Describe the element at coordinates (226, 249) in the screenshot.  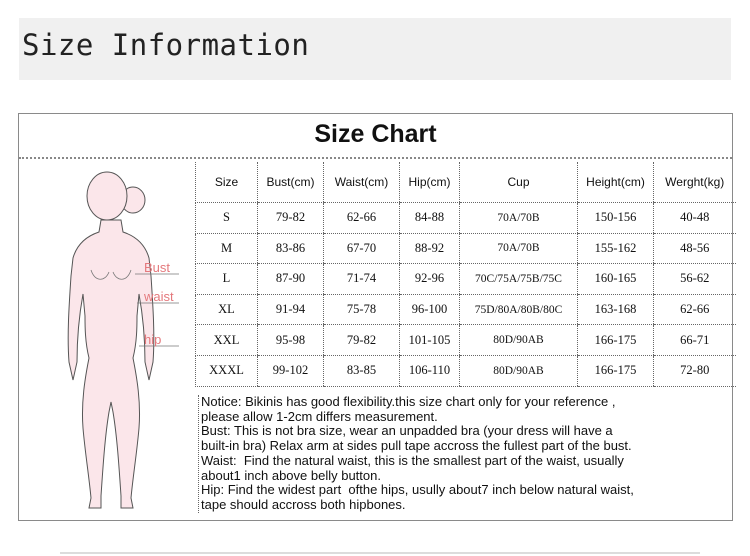
I see `cell-size: M` at that location.